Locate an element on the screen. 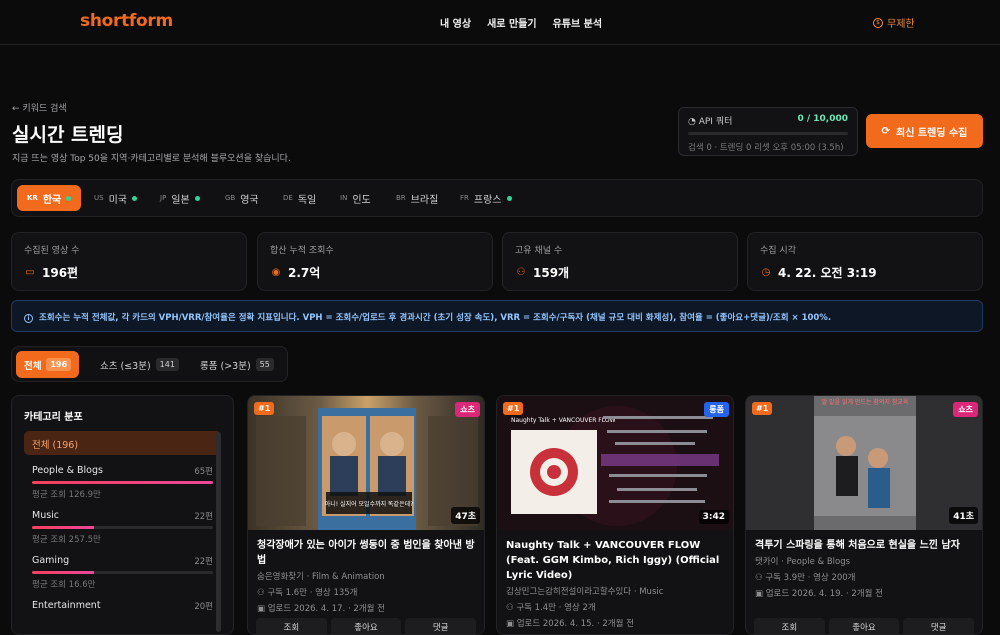 The image size is (1000, 635). region-name: 한국 is located at coordinates (52, 200).